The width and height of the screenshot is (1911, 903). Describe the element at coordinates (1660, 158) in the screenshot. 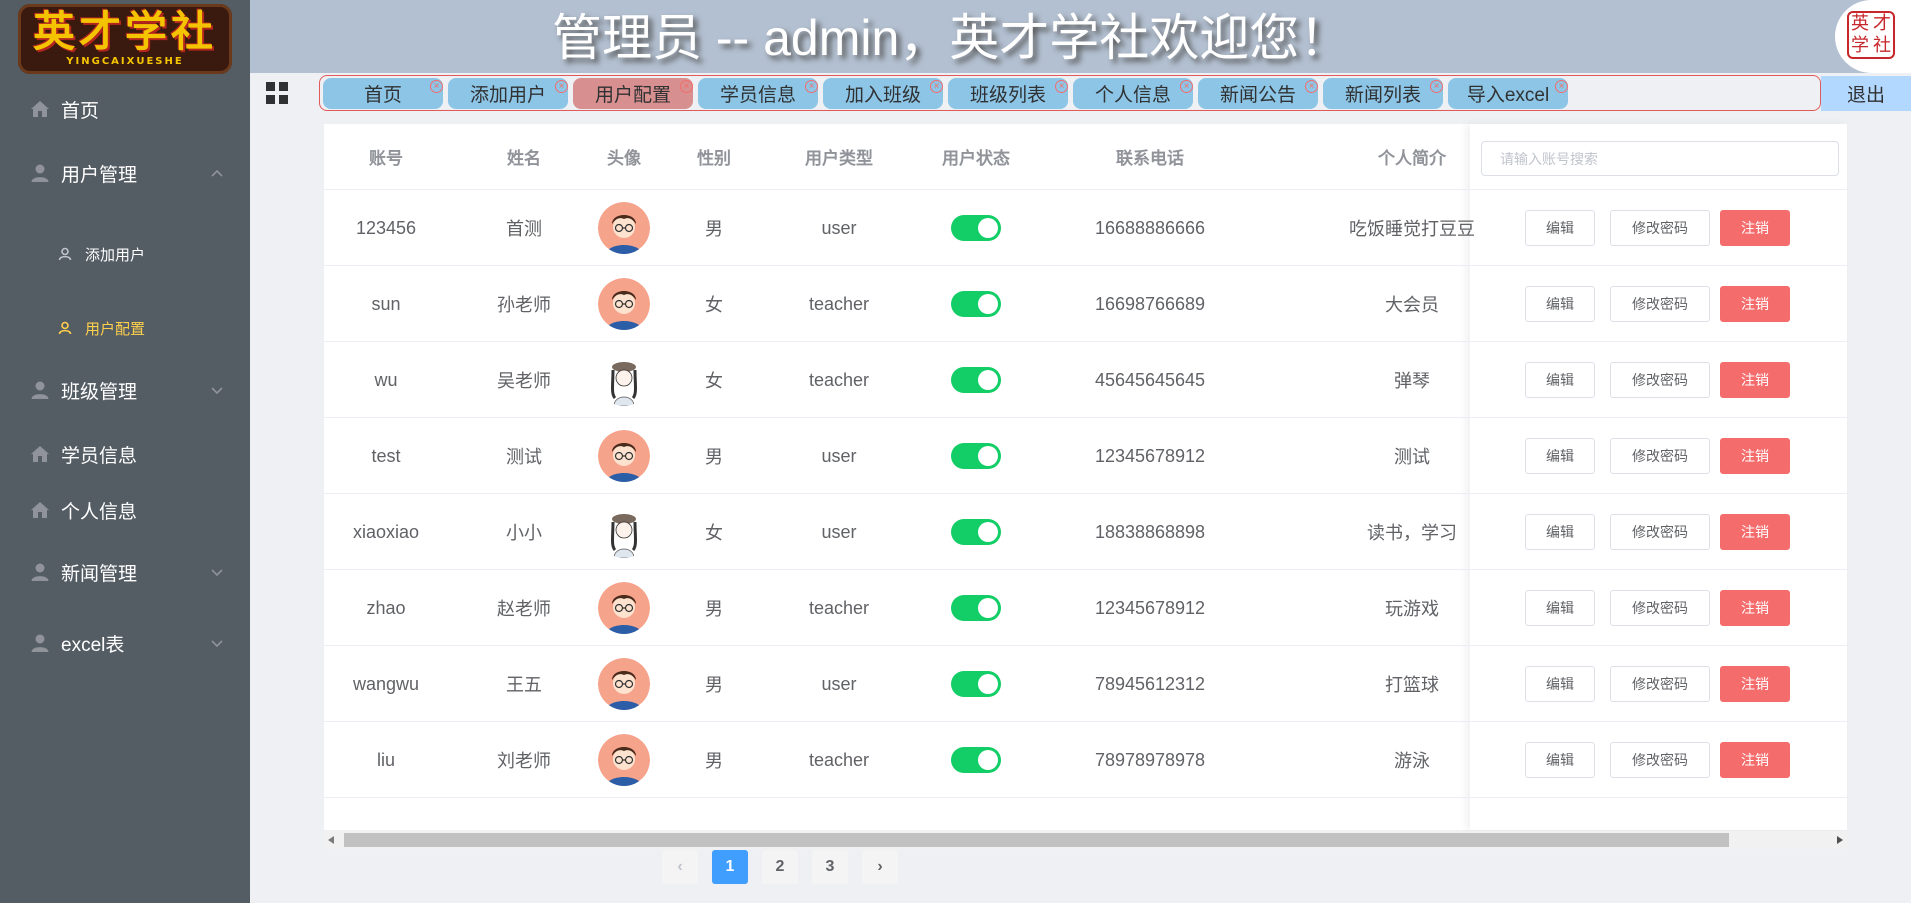

I see `search-input` at that location.